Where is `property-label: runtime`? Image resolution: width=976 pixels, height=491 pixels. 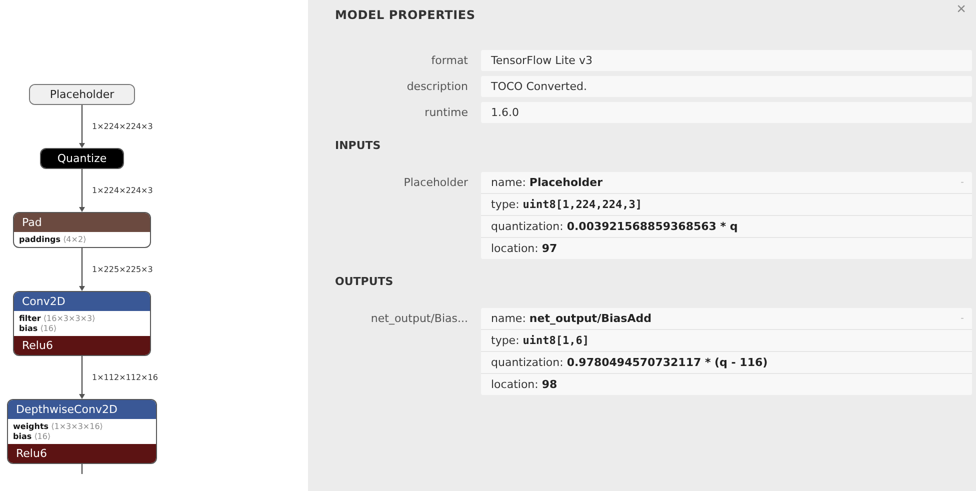
property-label: runtime is located at coordinates (446, 113).